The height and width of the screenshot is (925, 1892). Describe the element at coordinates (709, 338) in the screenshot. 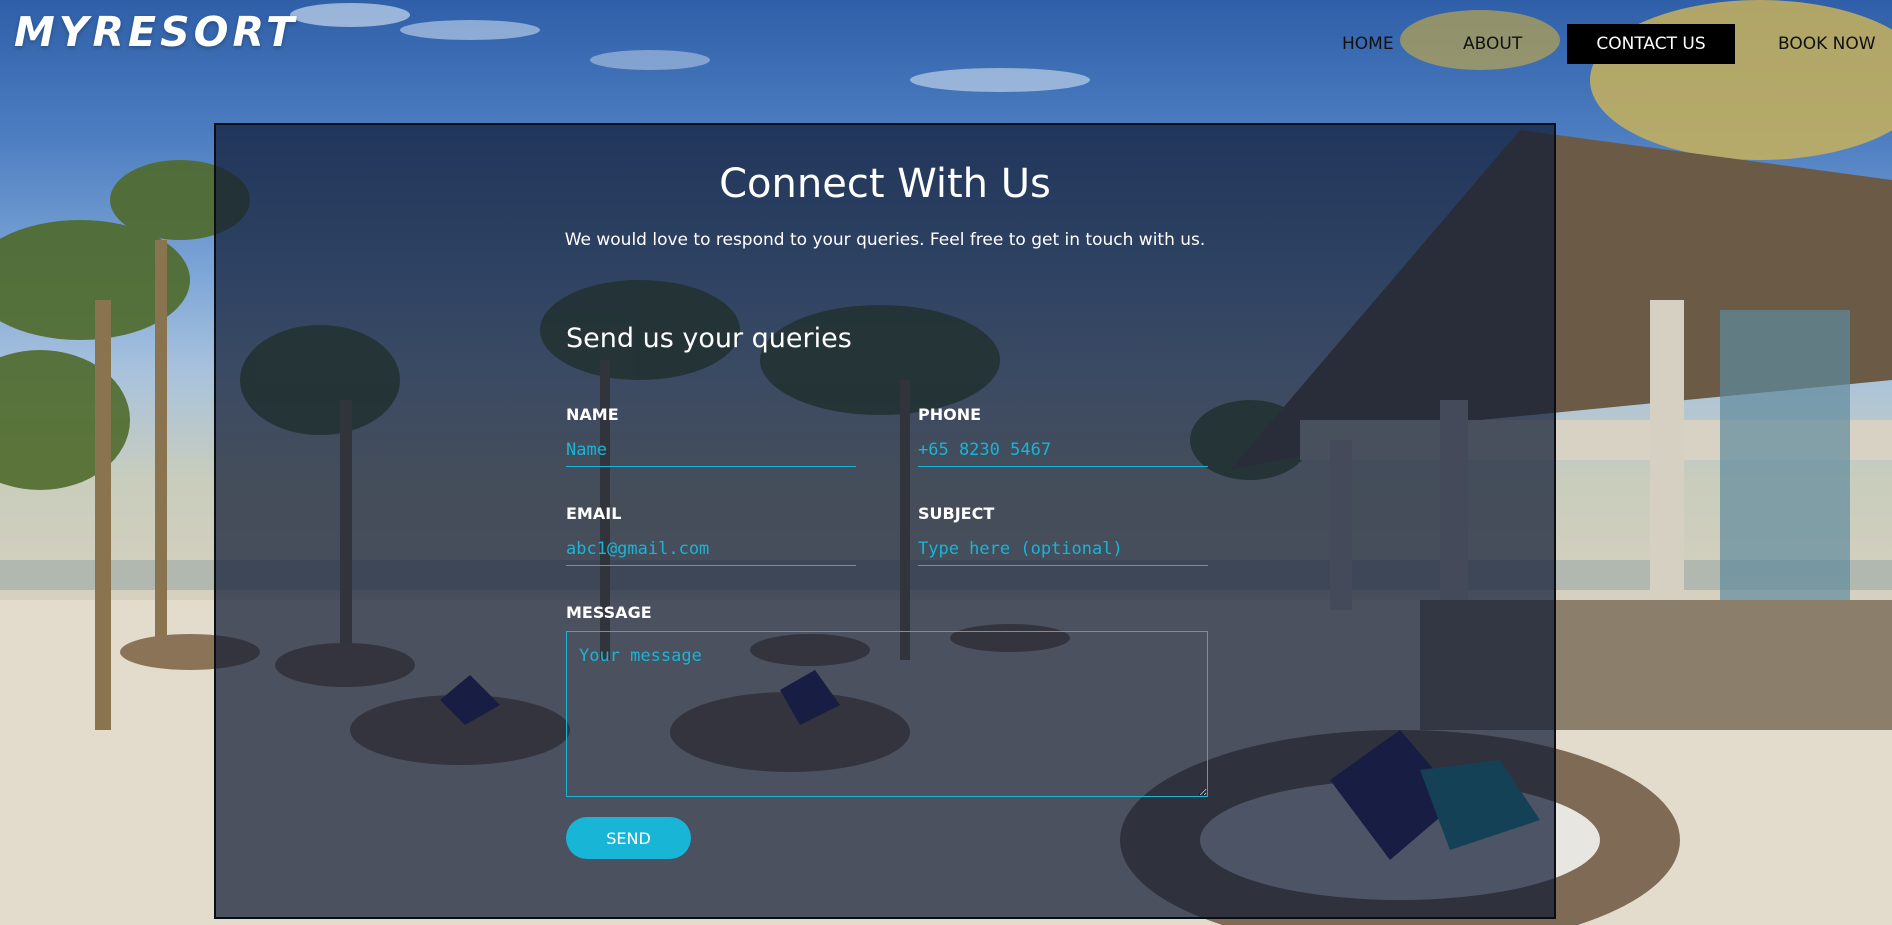

I see `form-title: Send us your queries` at that location.